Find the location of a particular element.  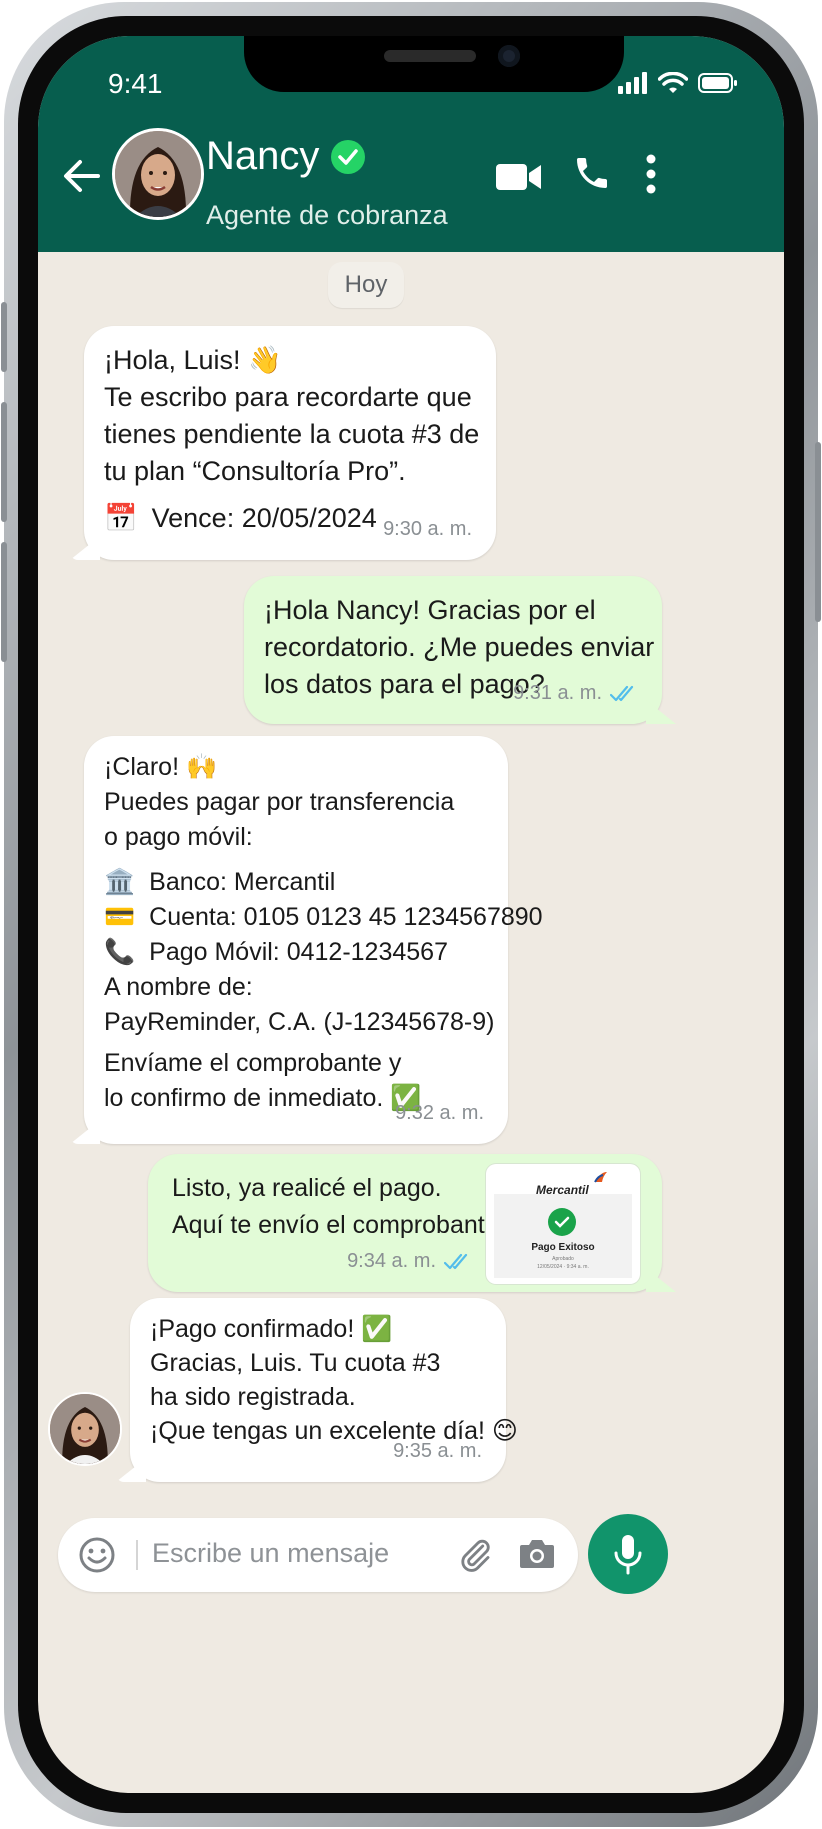

message-line: ha sido registrada. is located at coordinates (253, 1397).